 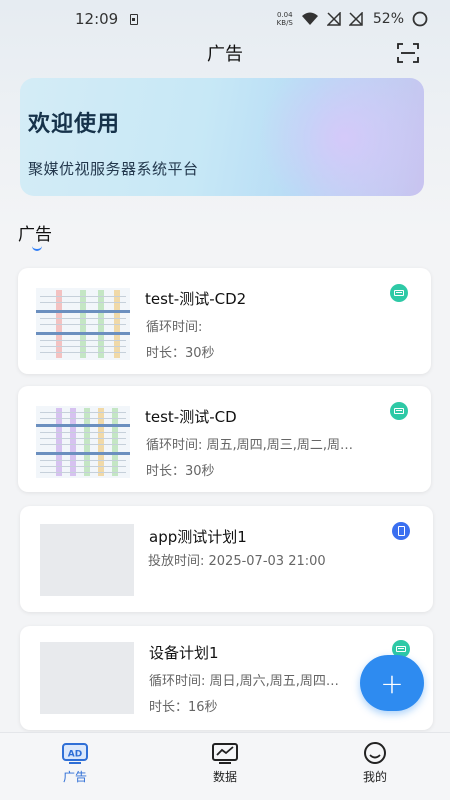 What do you see at coordinates (392, 683) in the screenshot?
I see `add-button: +` at bounding box center [392, 683].